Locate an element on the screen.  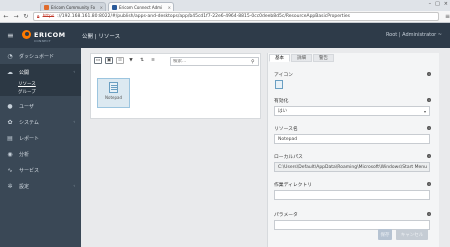
save-button: 保存 is located at coordinates (385, 234).